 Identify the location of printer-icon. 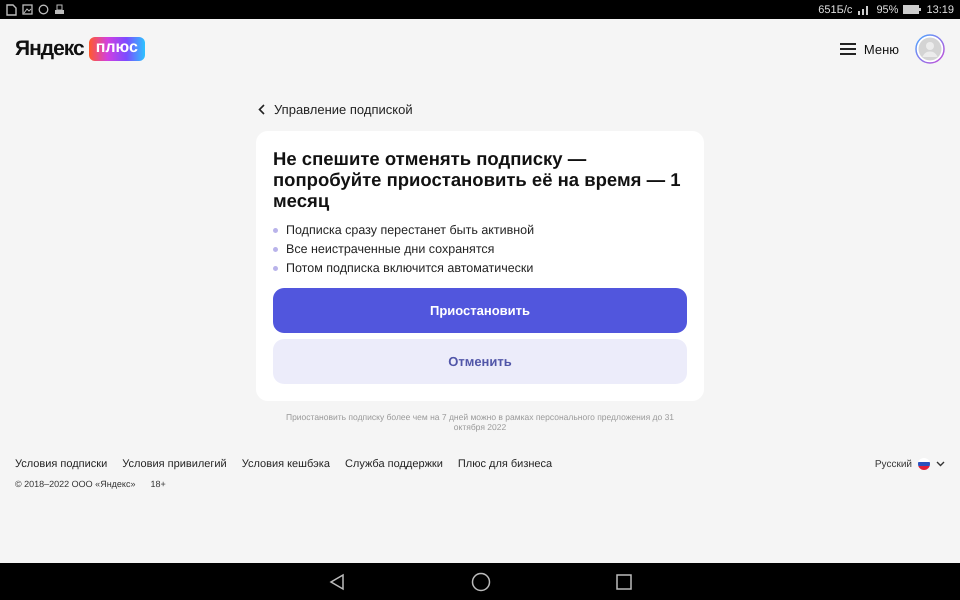
(59, 9).